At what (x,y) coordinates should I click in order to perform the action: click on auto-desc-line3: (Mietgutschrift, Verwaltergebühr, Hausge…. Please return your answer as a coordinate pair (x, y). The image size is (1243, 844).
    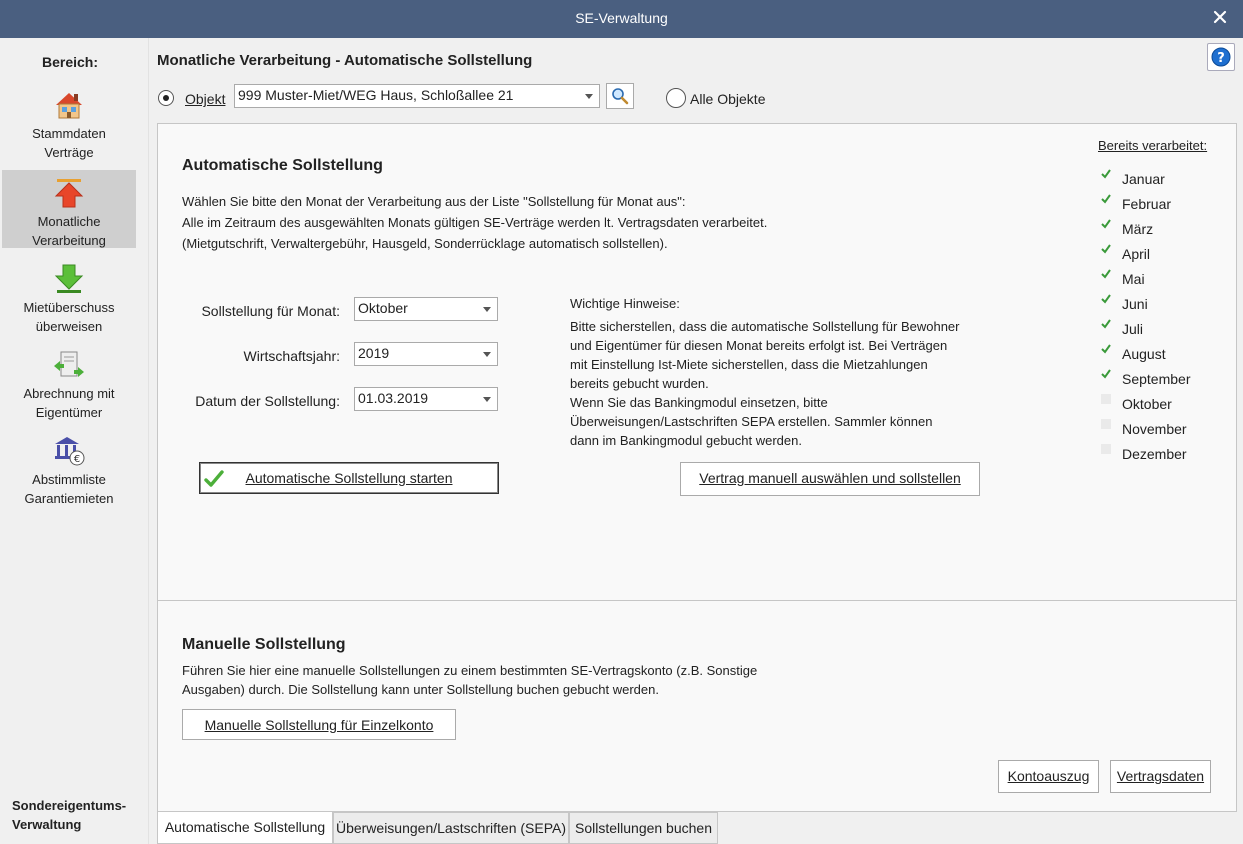
    Looking at the image, I should click on (425, 243).